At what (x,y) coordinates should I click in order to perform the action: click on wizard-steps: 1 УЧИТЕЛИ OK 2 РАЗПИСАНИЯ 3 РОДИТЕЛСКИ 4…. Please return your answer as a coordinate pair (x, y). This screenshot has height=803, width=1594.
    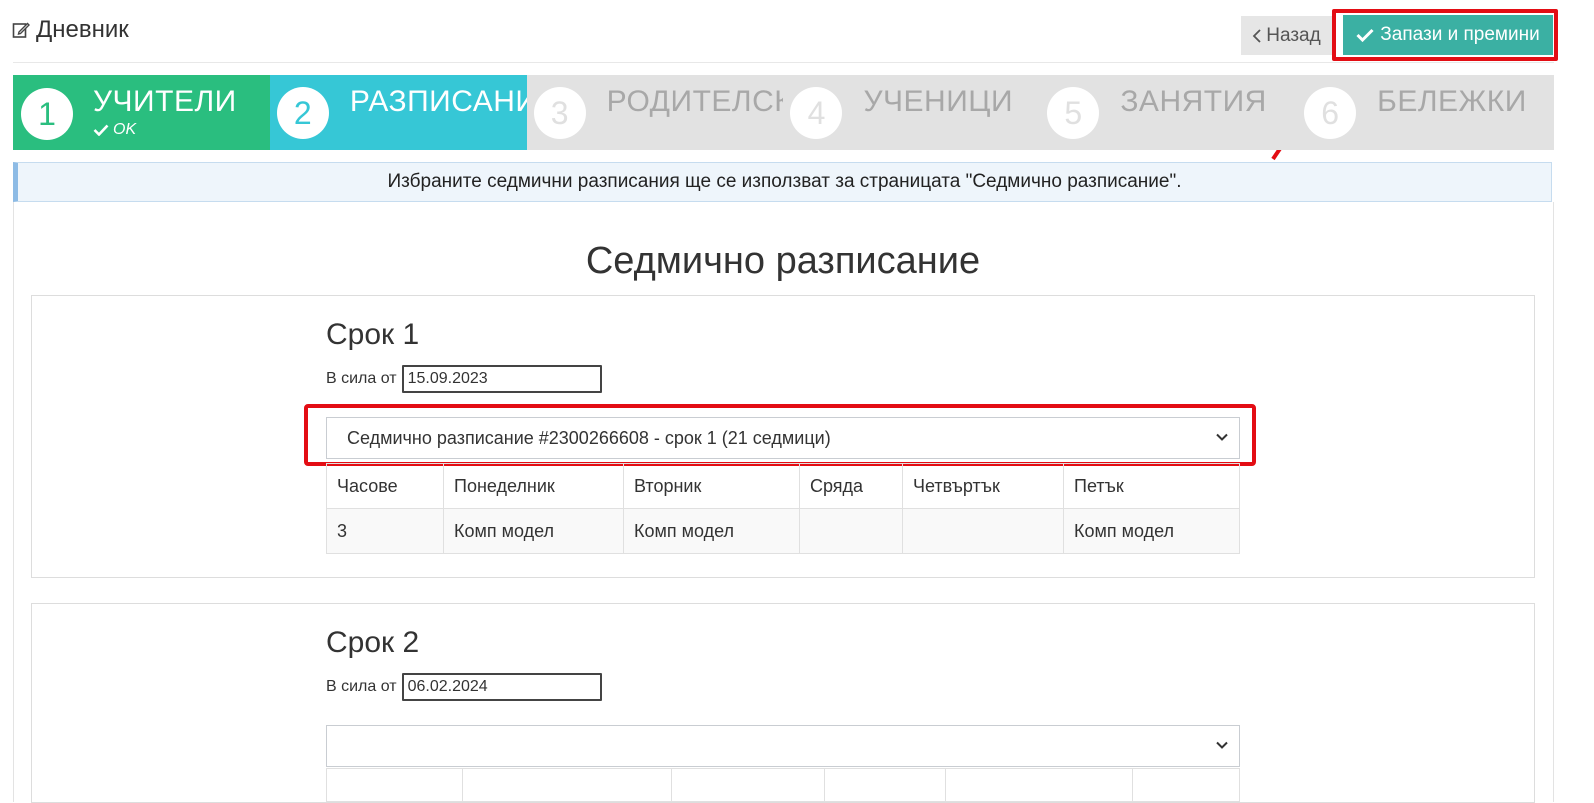
    Looking at the image, I should click on (783, 112).